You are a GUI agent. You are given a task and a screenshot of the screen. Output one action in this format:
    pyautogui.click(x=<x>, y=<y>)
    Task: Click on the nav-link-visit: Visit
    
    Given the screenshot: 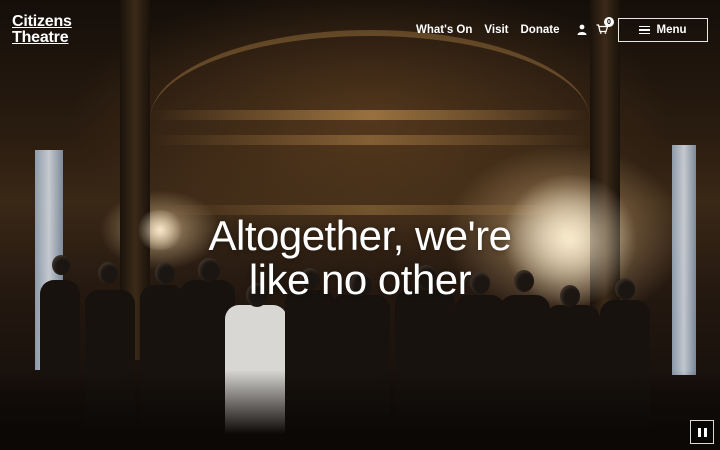 What is the action you would take?
    pyautogui.click(x=496, y=30)
    